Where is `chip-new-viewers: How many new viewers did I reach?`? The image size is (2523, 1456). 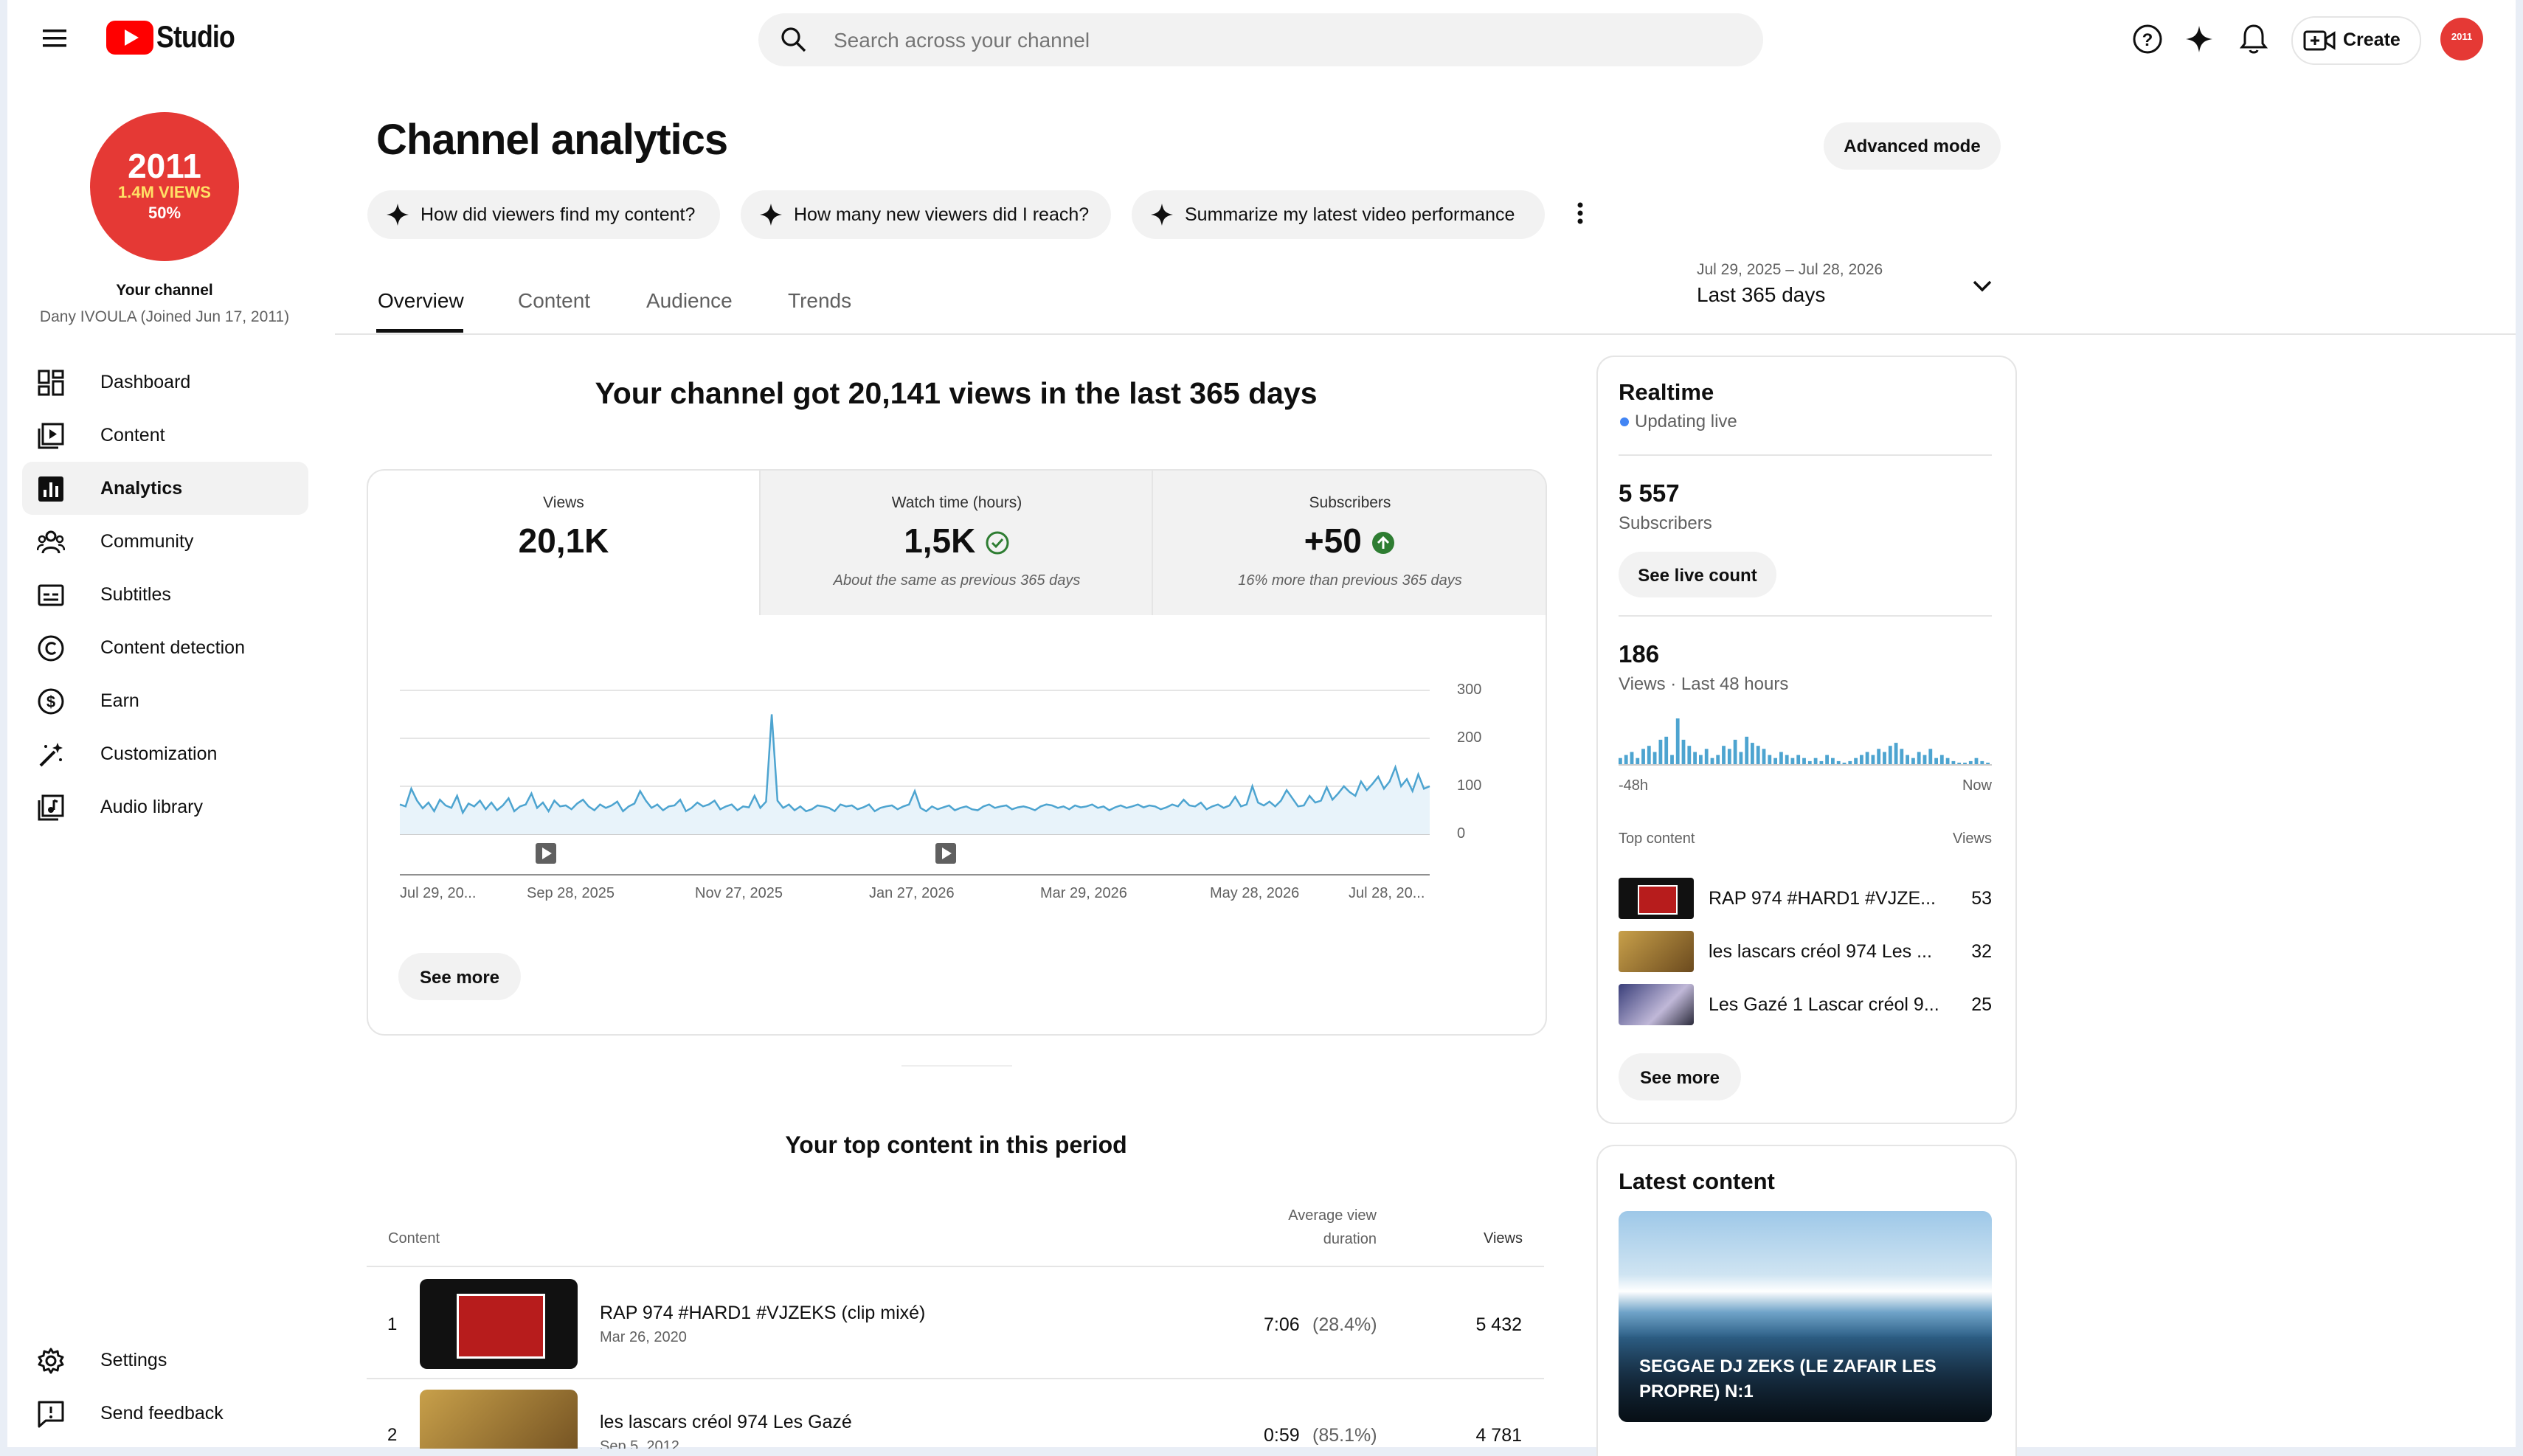 chip-new-viewers: How many new viewers did I reach? is located at coordinates (926, 214).